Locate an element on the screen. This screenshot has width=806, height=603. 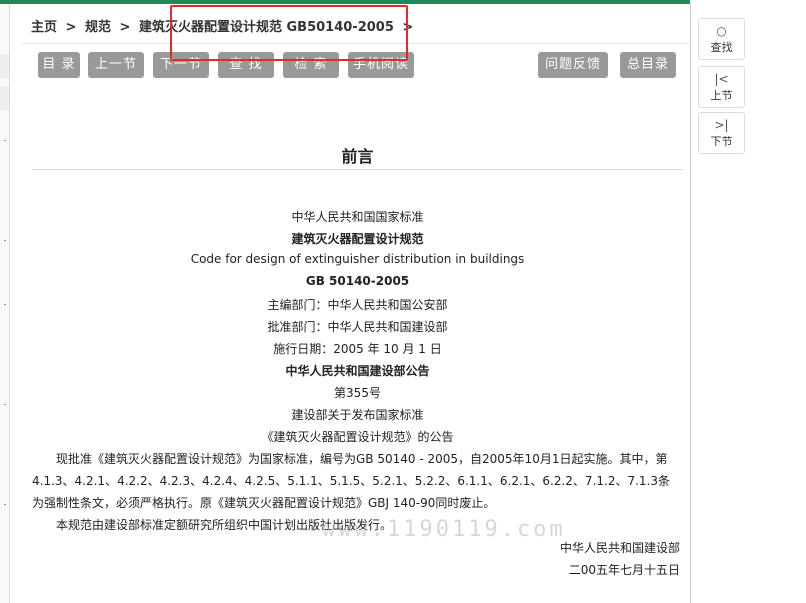
text-line: 批准部门：中华人民共和国建设部 is located at coordinates (357, 327).